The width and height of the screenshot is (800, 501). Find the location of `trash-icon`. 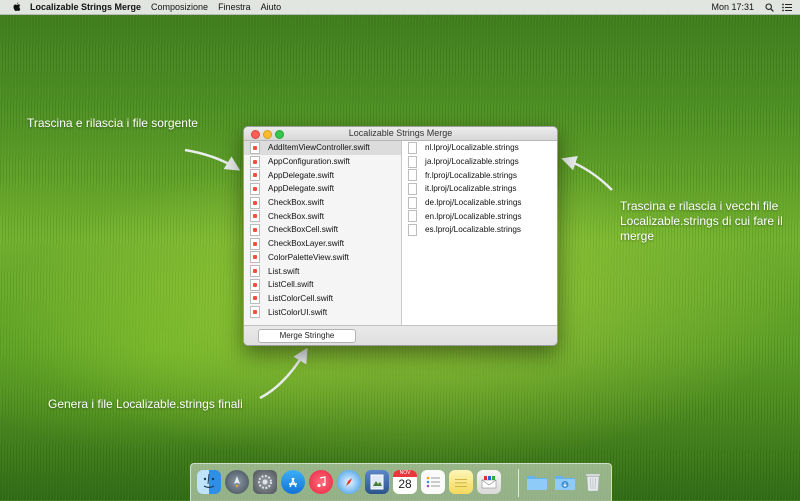

trash-icon is located at coordinates (593, 482).